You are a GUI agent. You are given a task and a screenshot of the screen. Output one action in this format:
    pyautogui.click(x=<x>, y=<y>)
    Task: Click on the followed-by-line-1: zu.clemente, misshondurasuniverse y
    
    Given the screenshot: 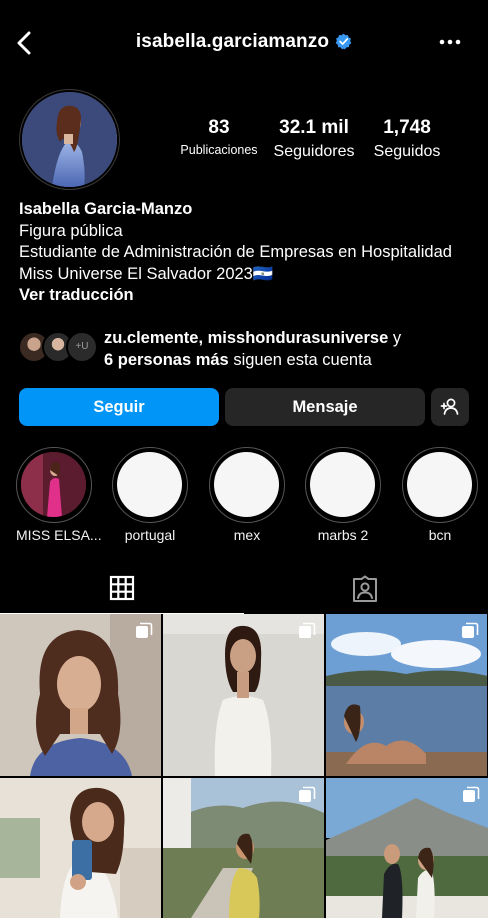 What is the action you would take?
    pyautogui.click(x=252, y=339)
    